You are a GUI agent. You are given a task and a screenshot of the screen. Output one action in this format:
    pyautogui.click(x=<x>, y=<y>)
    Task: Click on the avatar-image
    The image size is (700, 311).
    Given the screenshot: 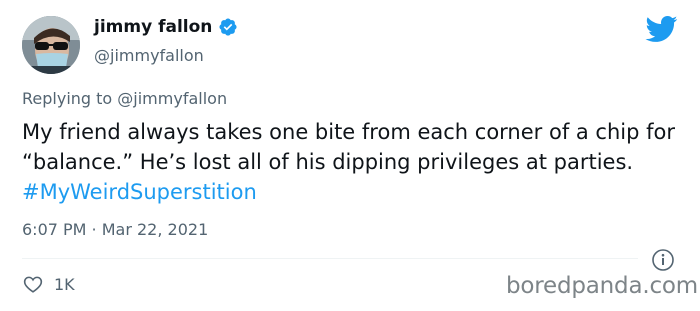 What is the action you would take?
    pyautogui.click(x=51, y=45)
    